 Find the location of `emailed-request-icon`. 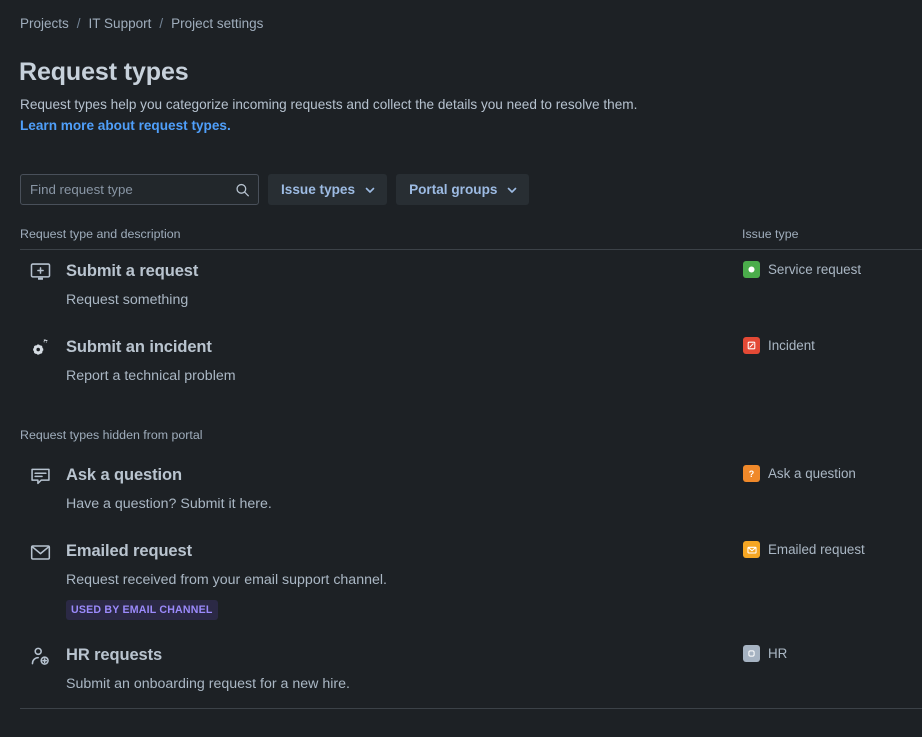

emailed-request-icon is located at coordinates (751, 549).